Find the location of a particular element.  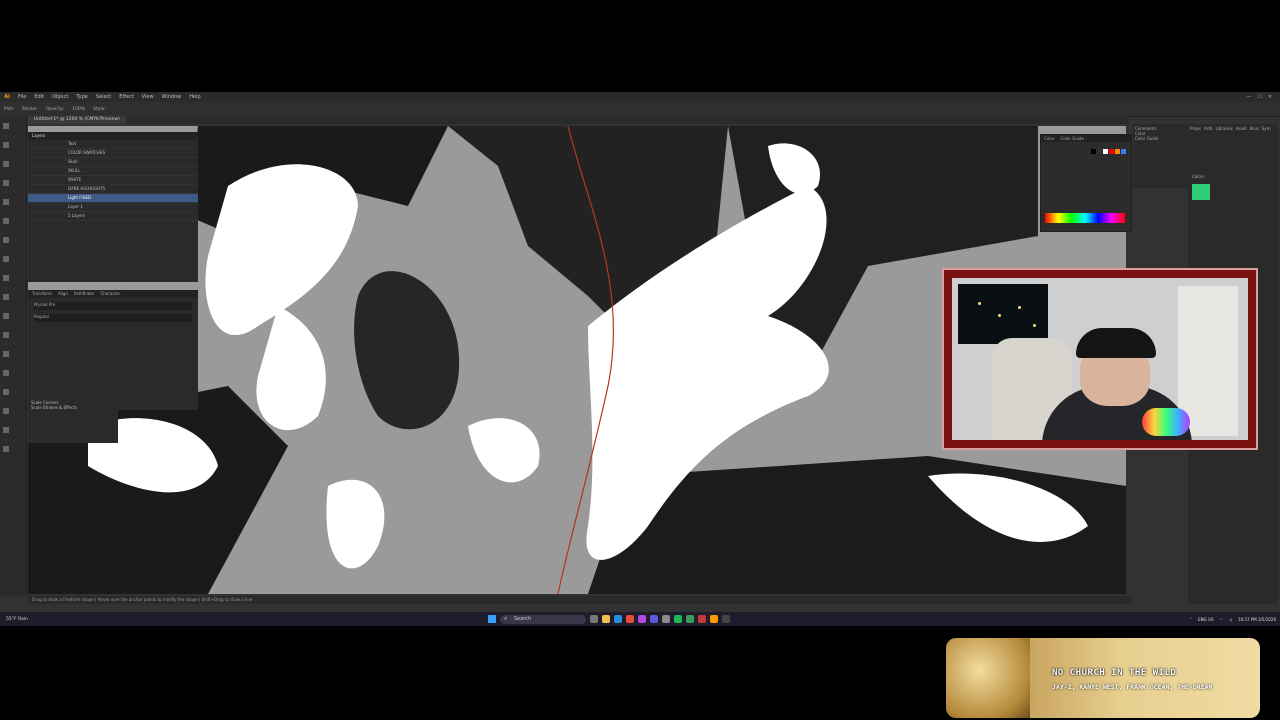

menu-select: Select is located at coordinates (103, 97).